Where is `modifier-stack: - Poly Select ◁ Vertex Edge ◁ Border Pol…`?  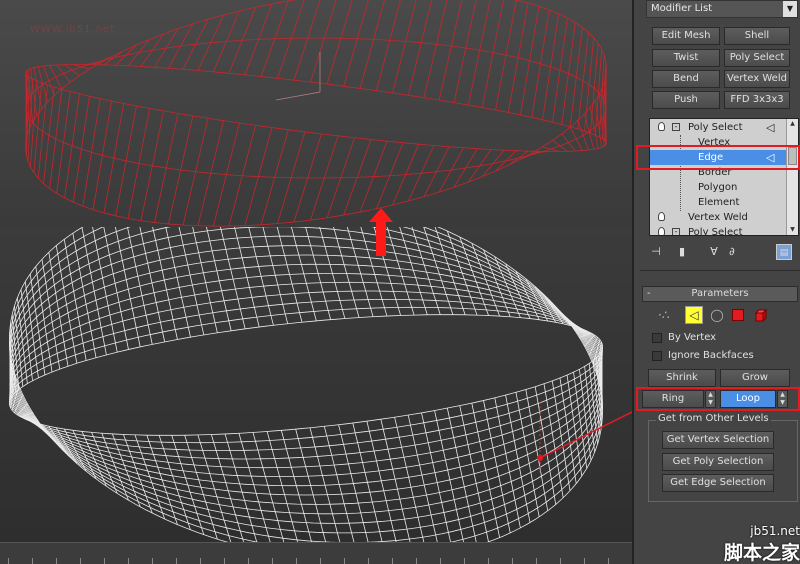
modifier-stack: - Poly Select ◁ Vertex Edge ◁ Border Pol… is located at coordinates (724, 177).